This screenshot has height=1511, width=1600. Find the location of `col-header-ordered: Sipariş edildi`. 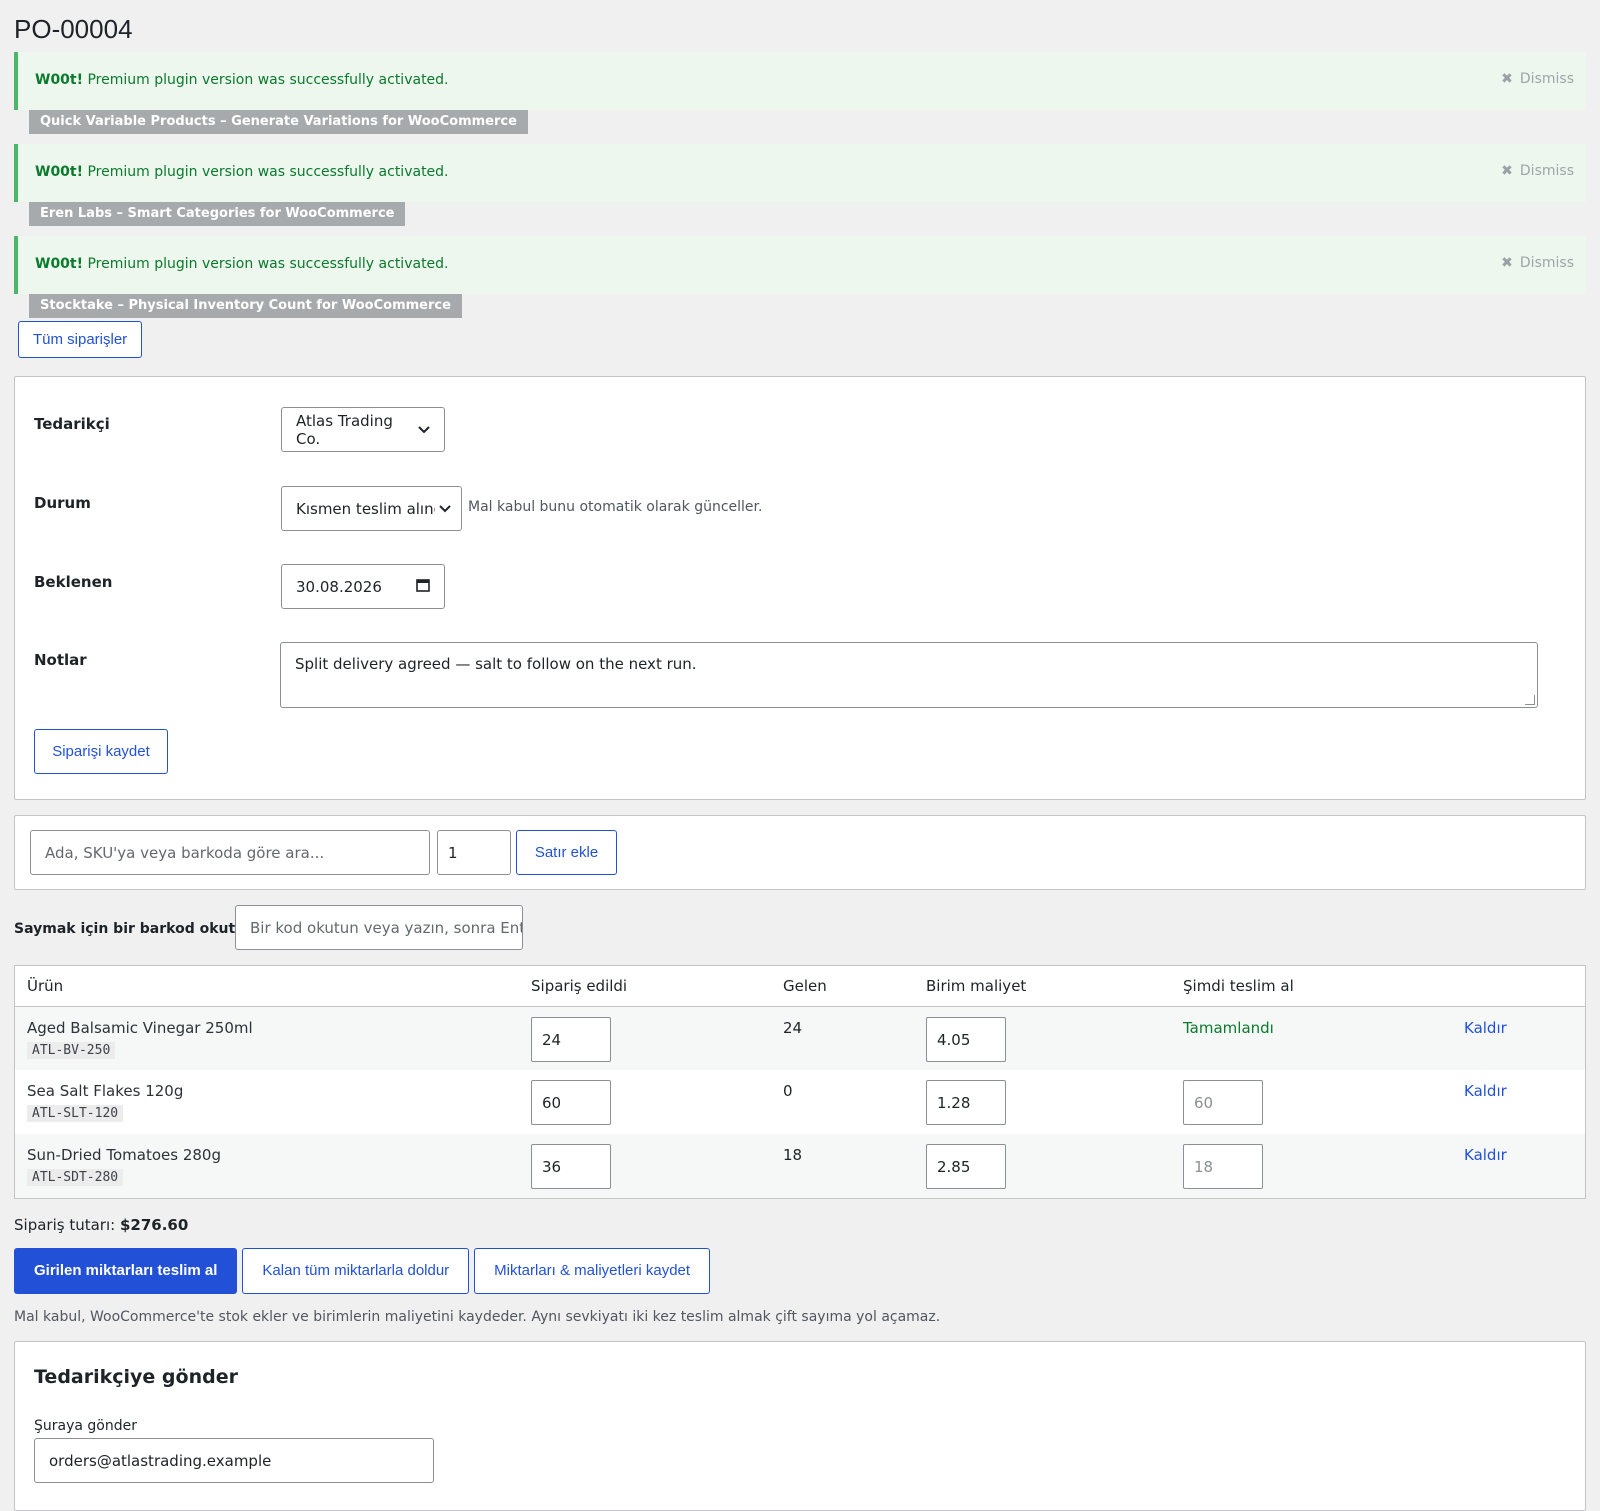

col-header-ordered: Sipariş edildi is located at coordinates (645, 986).